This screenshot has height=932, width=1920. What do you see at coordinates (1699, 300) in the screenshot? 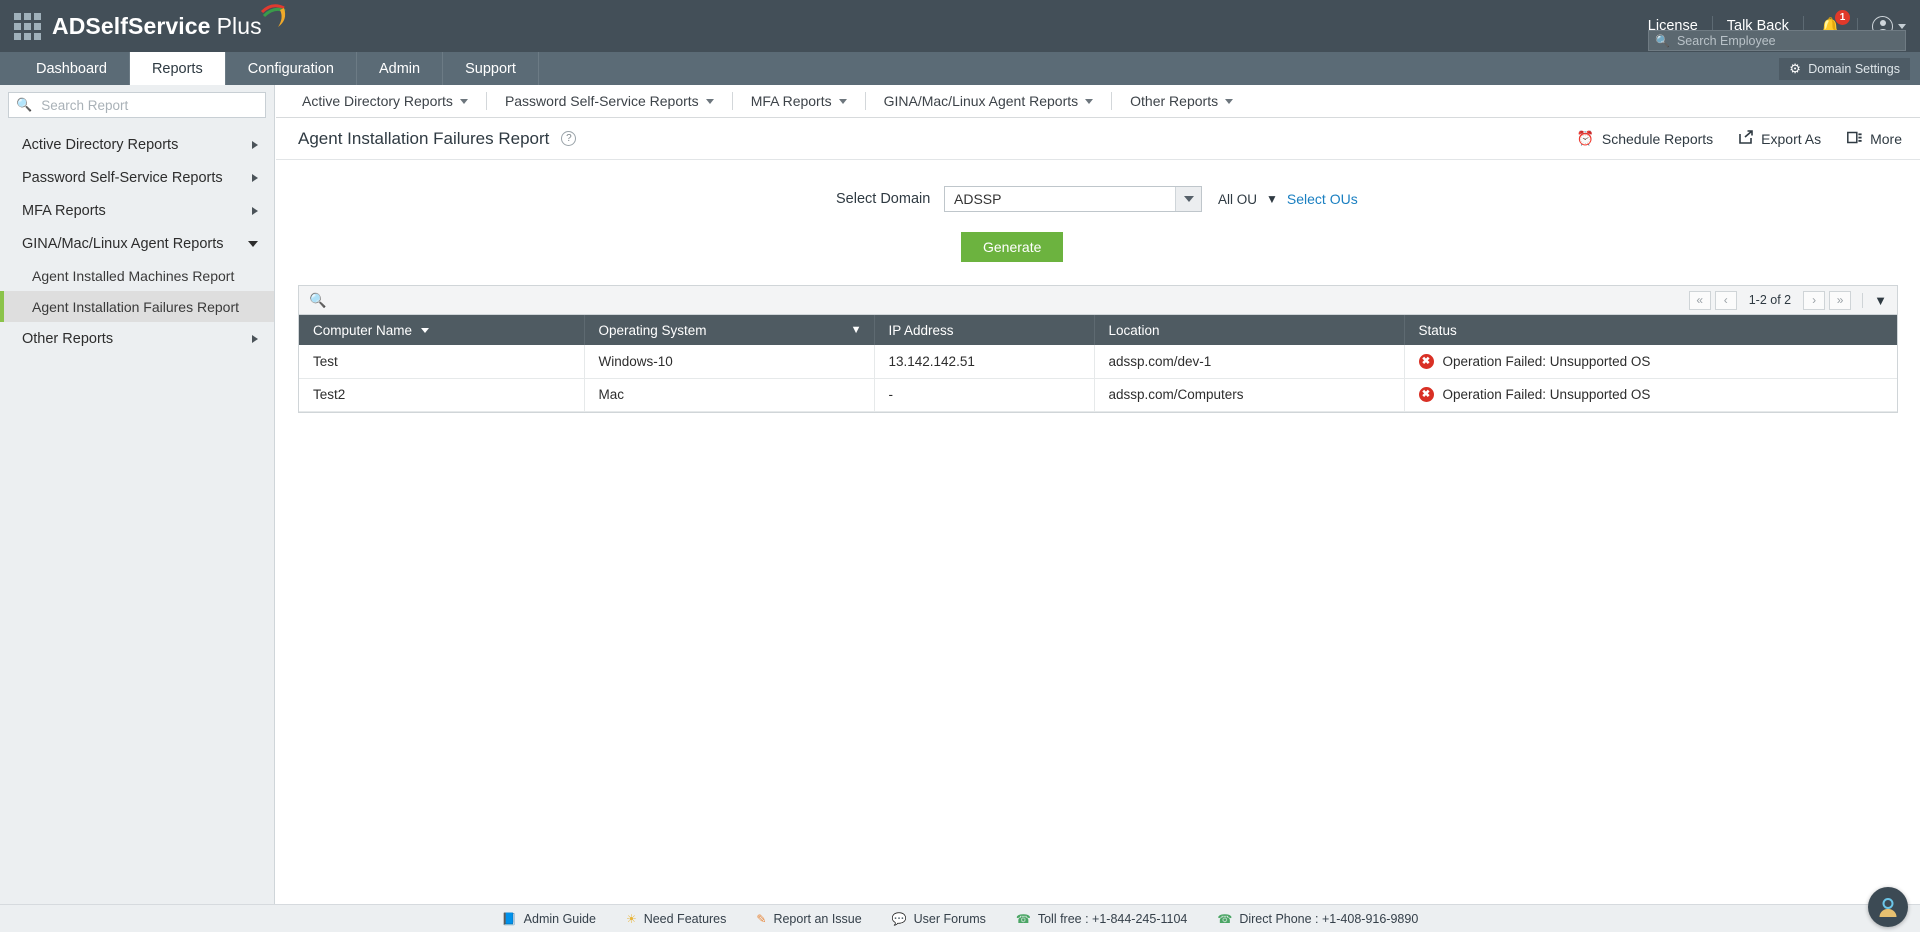
I see `pagination-first-button: «` at bounding box center [1699, 300].